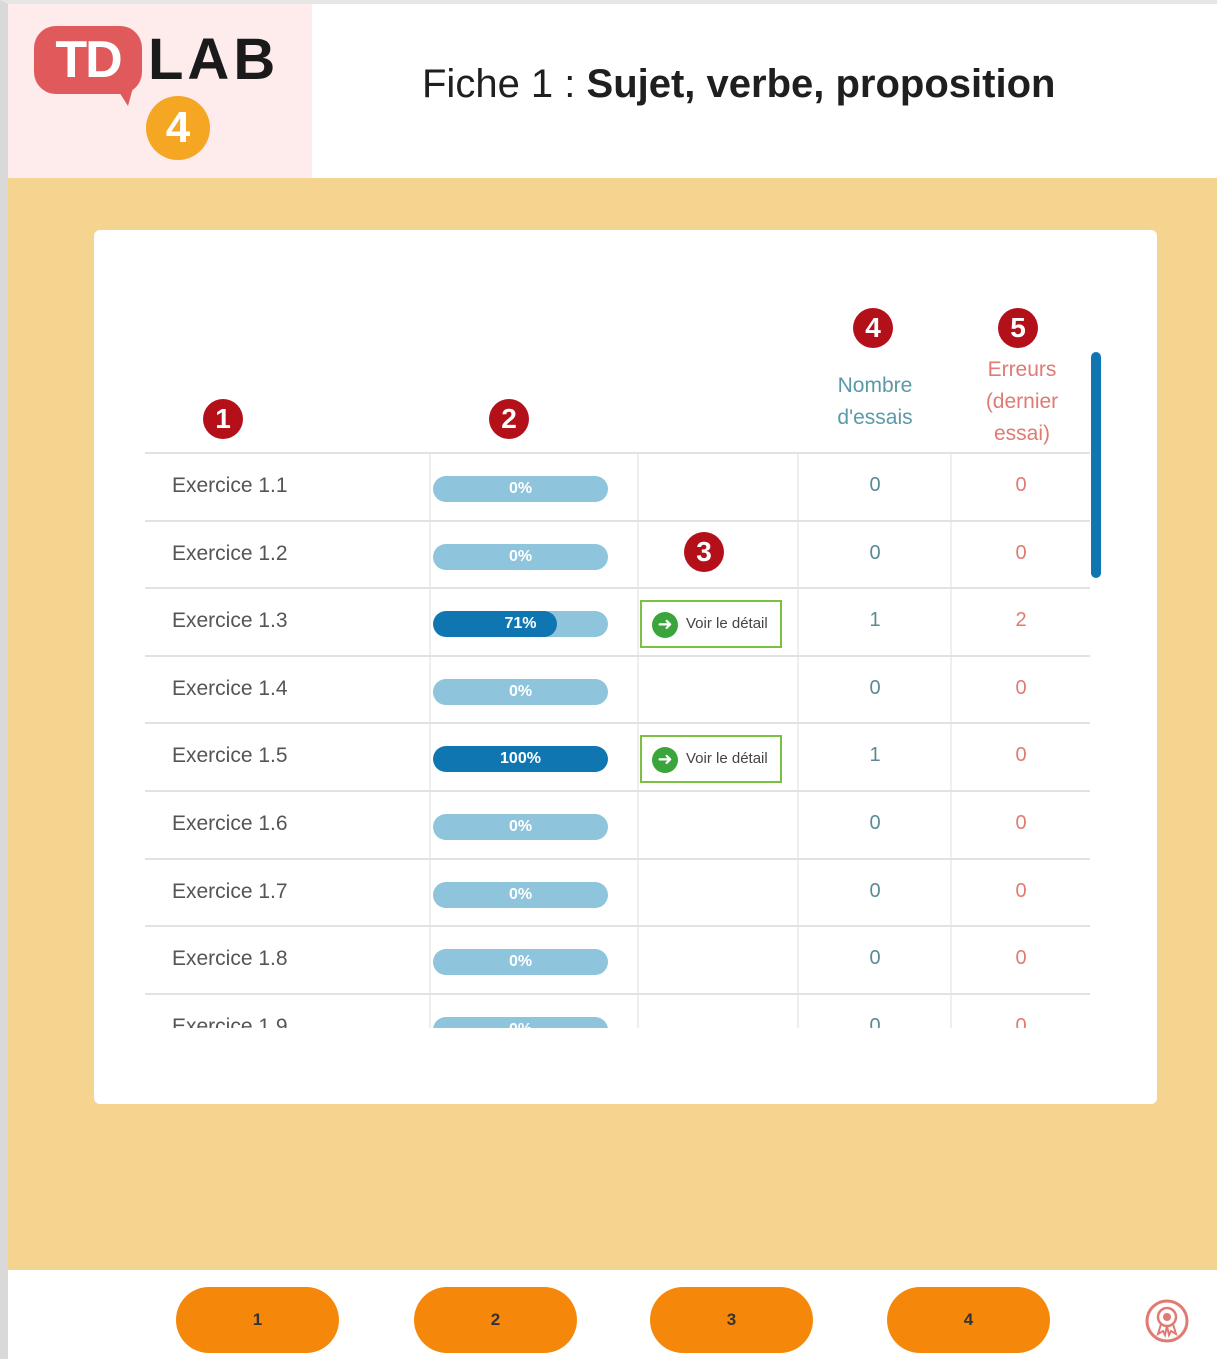 The height and width of the screenshot is (1359, 1217). What do you see at coordinates (875, 385) in the screenshot?
I see `column-header-tries-line1: Nombre` at bounding box center [875, 385].